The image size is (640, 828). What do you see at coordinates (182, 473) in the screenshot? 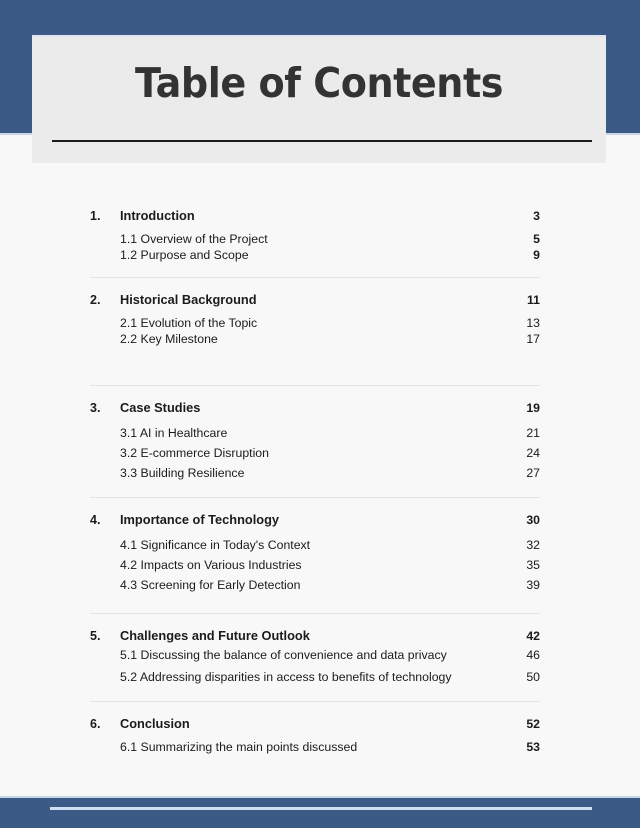
I see `toc-subsection-label: 3.3 Building Resilience` at bounding box center [182, 473].